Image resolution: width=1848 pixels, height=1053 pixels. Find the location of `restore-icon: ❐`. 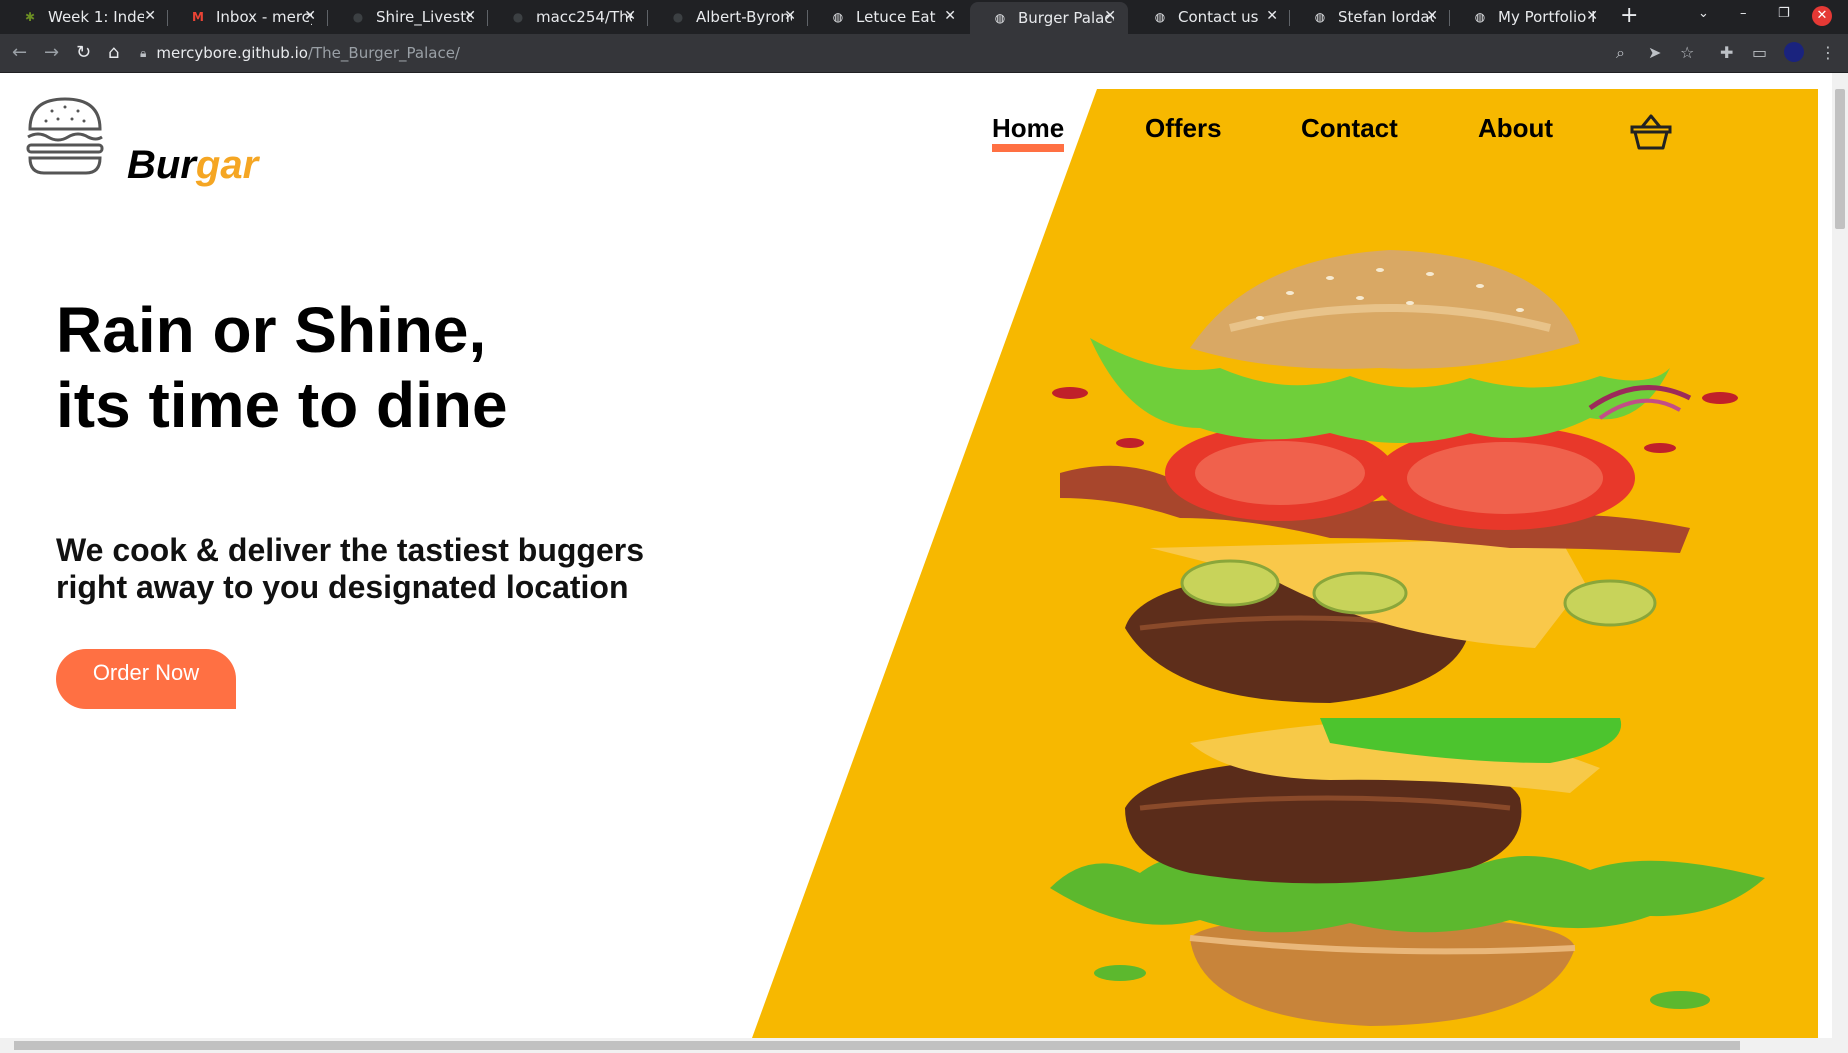

restore-icon: ❐ is located at coordinates (1784, 13).